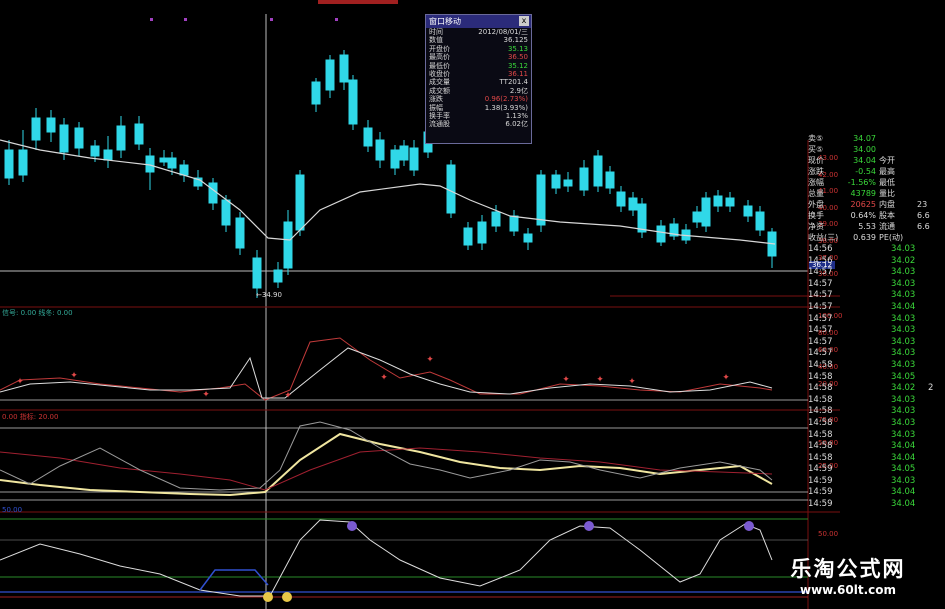 The height and width of the screenshot is (609, 945). I want to click on smiley-yellow-icon, so click(268, 597).